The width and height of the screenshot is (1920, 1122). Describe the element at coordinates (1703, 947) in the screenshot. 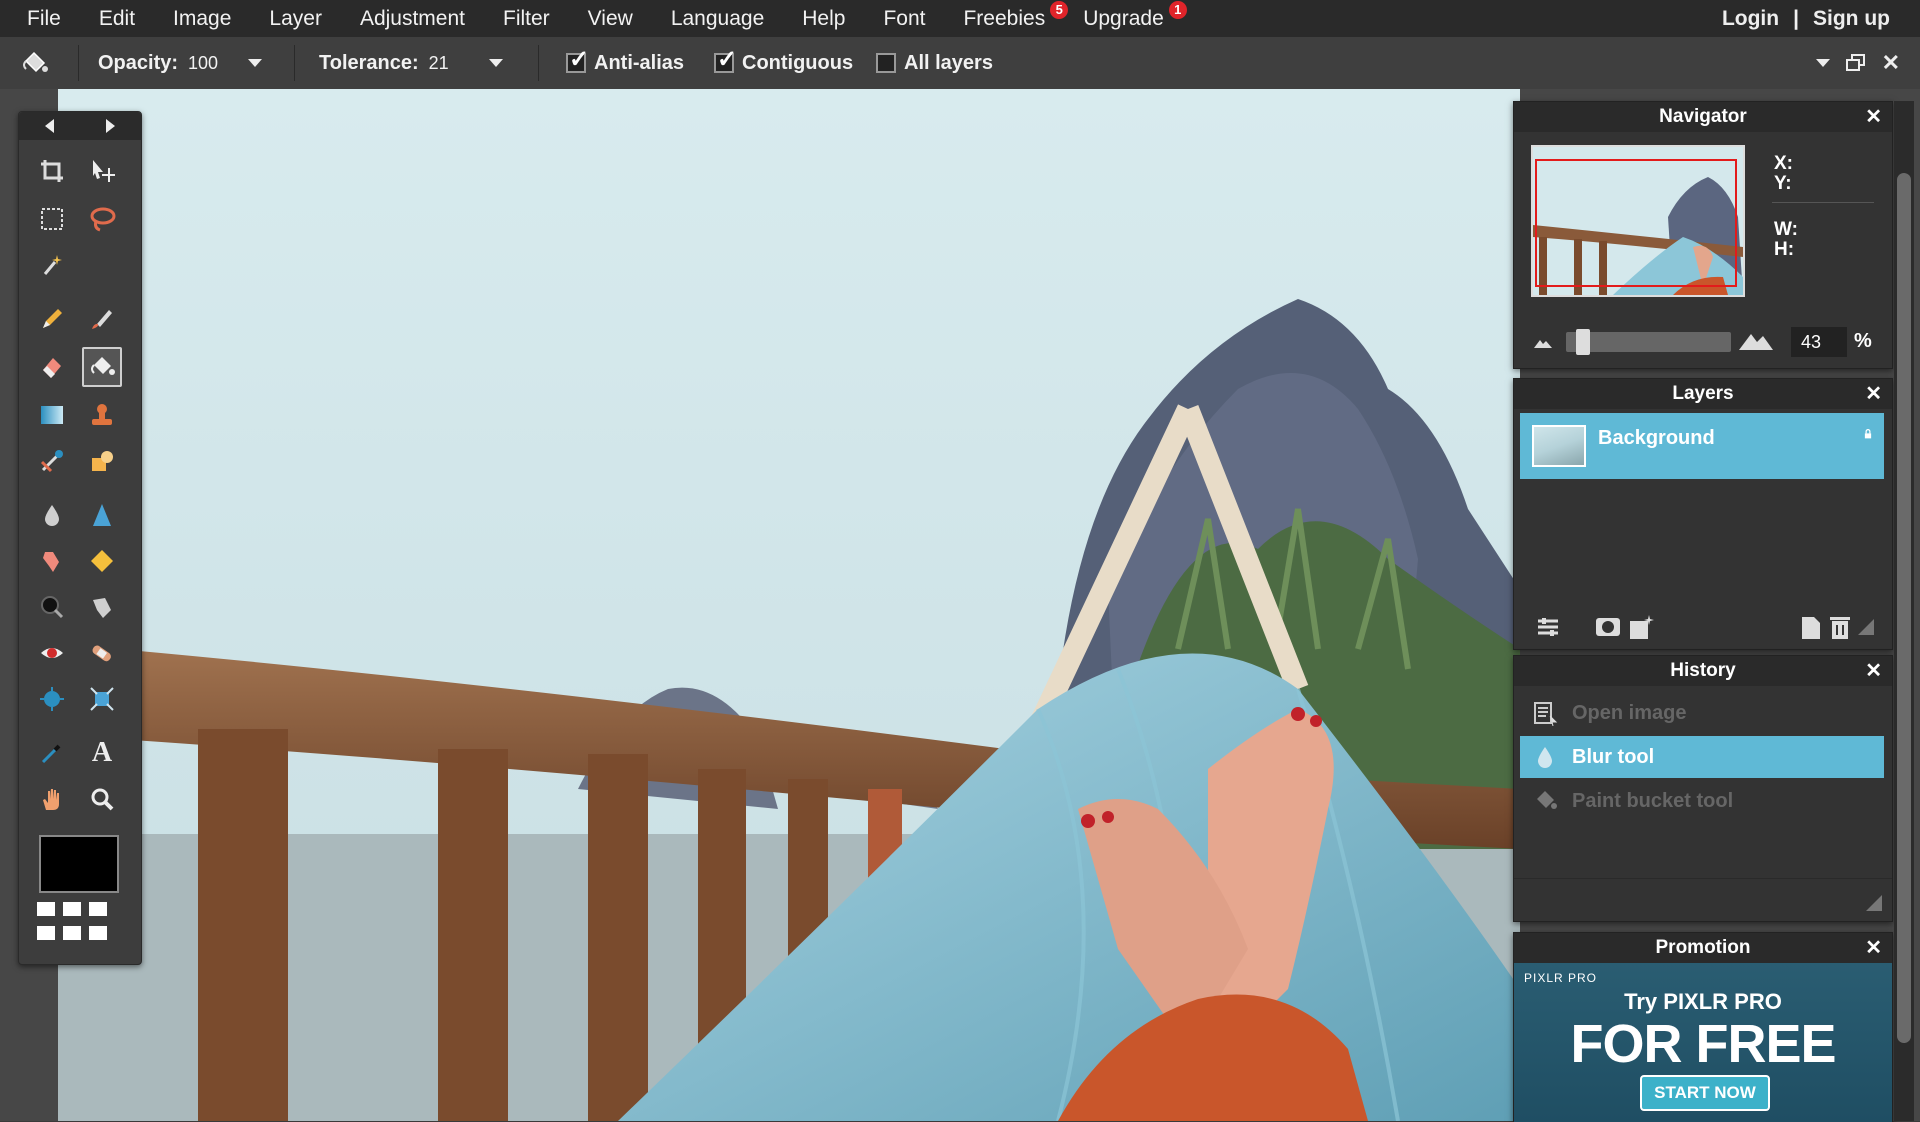

I see `promotion-title: Promotion` at that location.